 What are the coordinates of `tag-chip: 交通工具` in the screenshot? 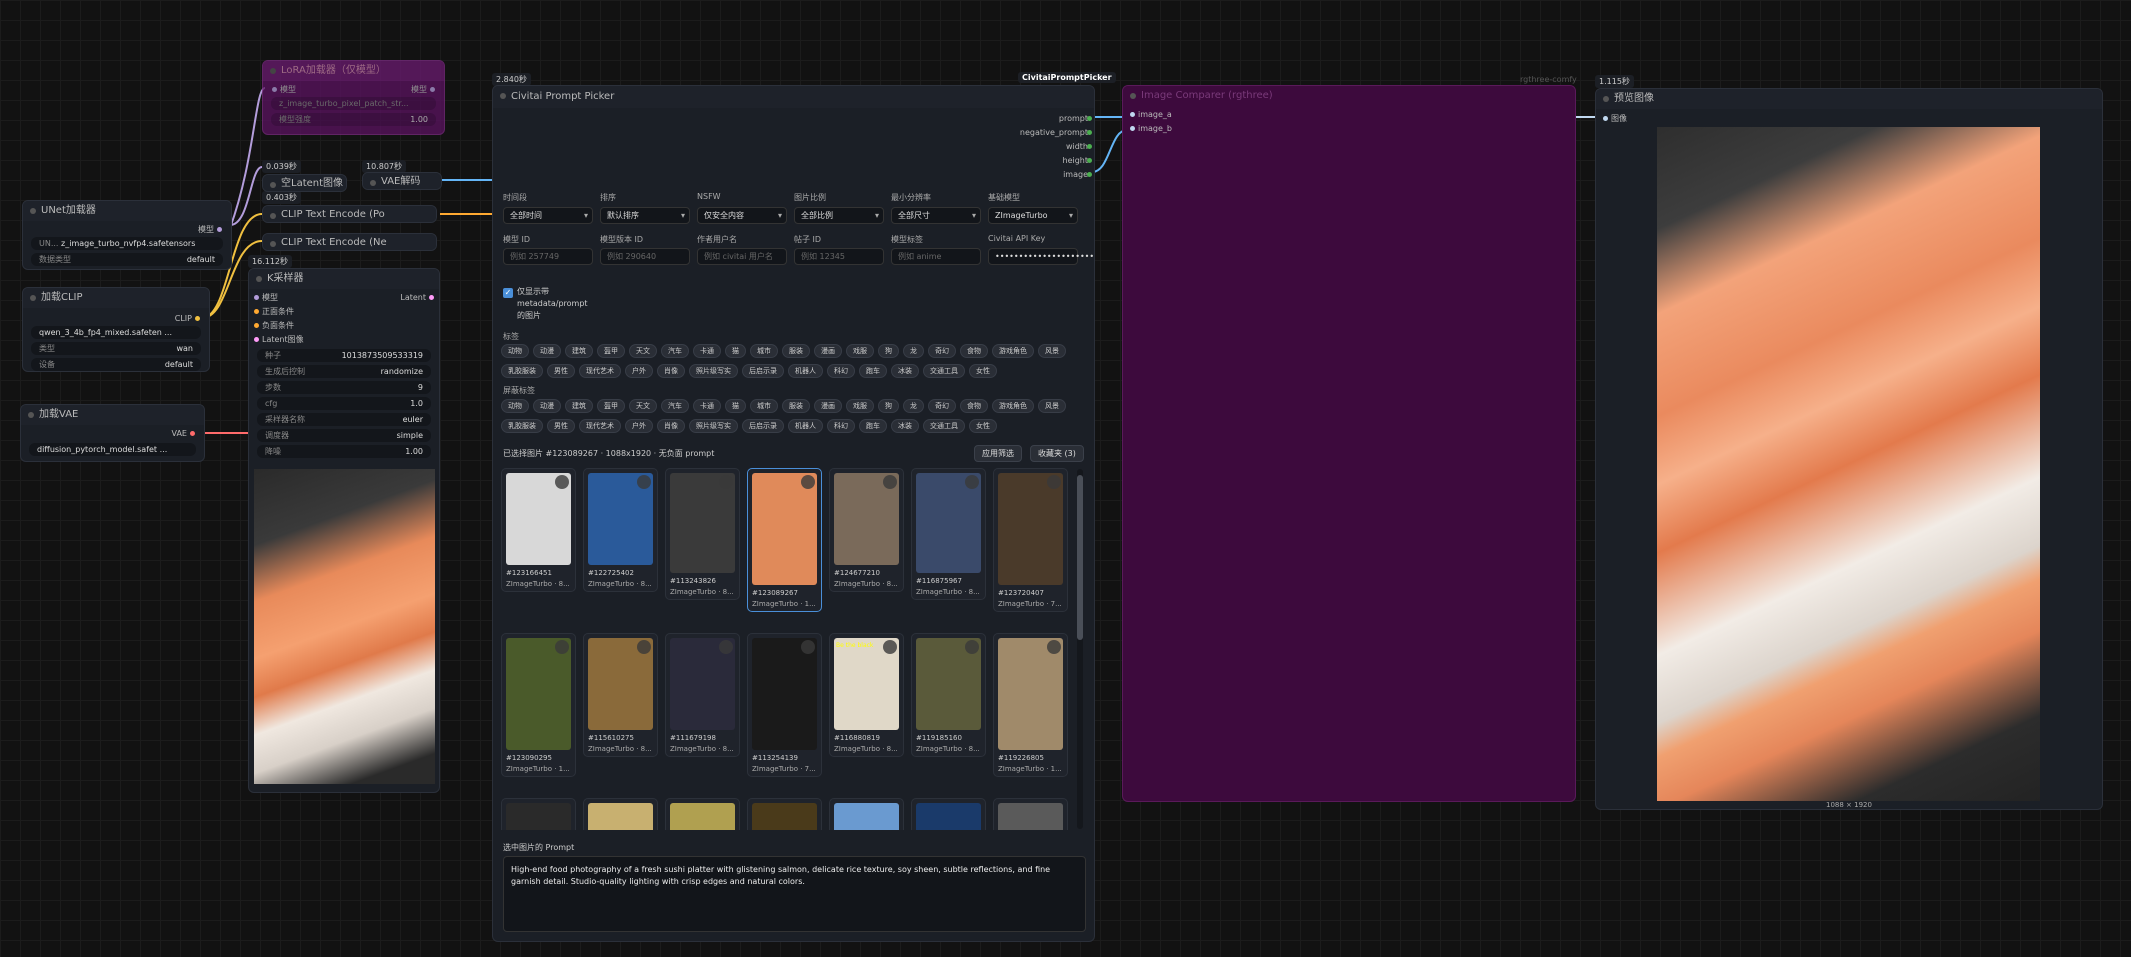 It's located at (944, 371).